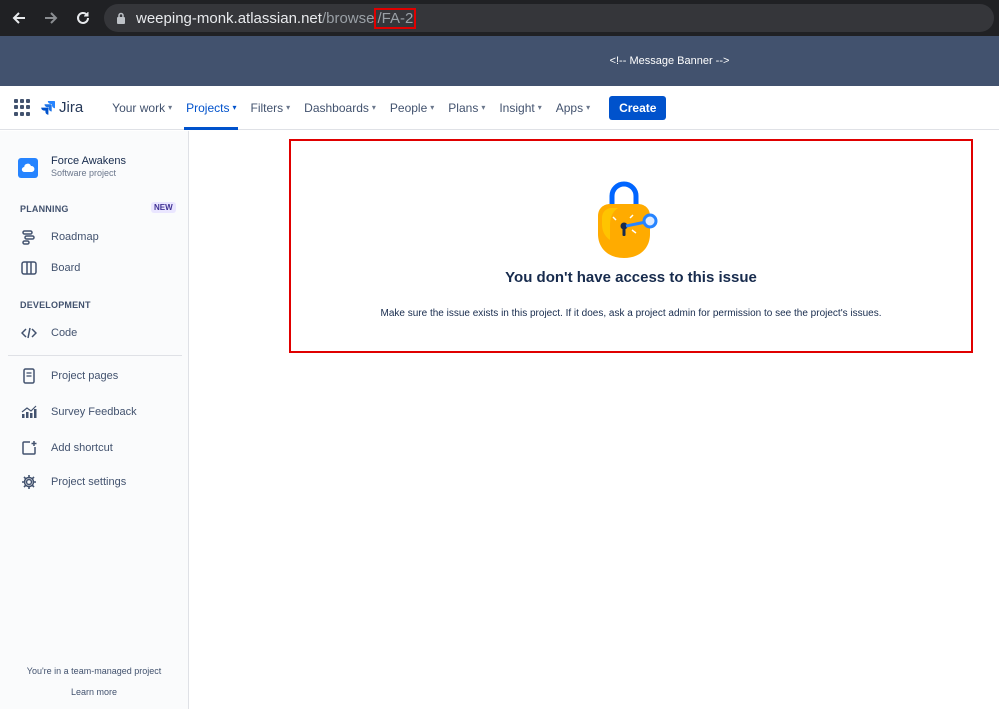 This screenshot has height=709, width=999. What do you see at coordinates (29, 448) in the screenshot?
I see `add-shortcut-icon` at bounding box center [29, 448].